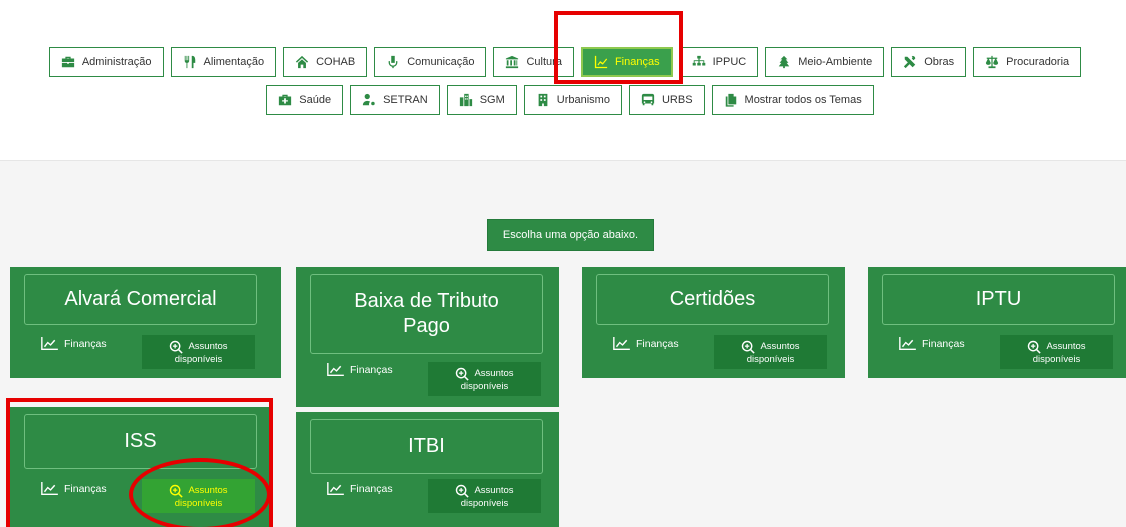 The image size is (1126, 527). Describe the element at coordinates (512, 62) in the screenshot. I see `museum-icon` at that location.